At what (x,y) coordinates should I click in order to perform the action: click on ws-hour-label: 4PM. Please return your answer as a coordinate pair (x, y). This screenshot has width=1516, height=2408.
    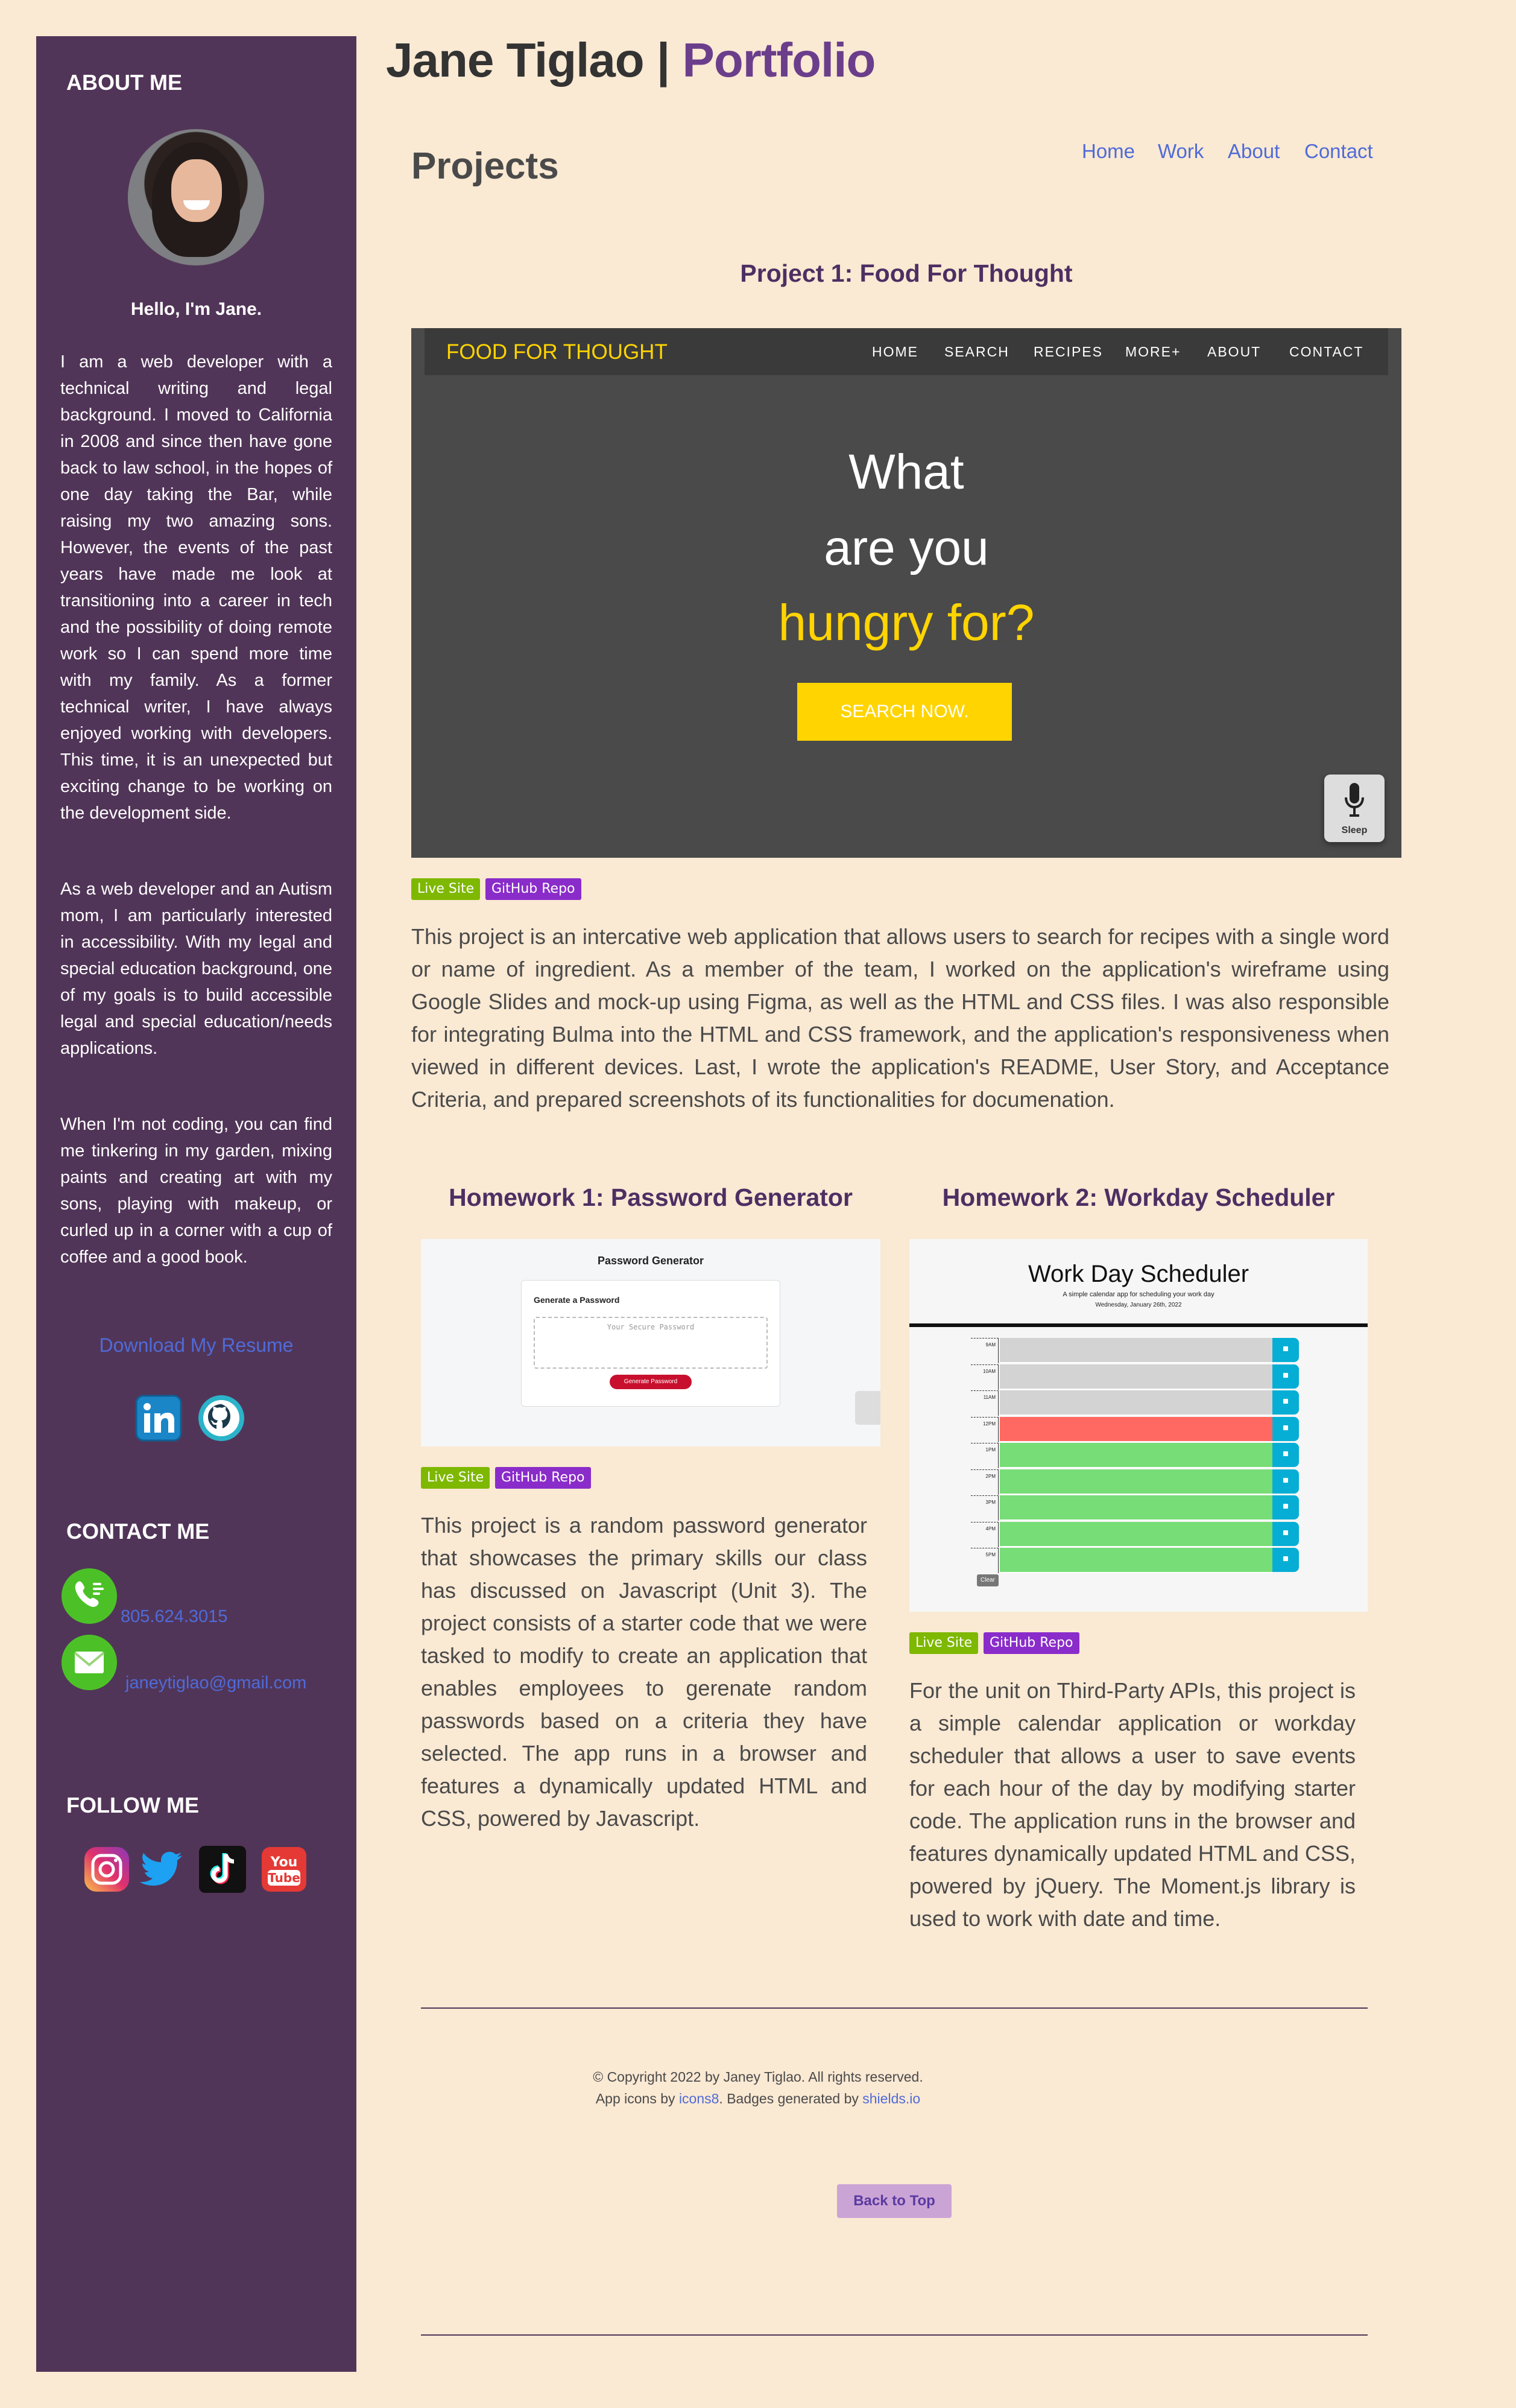
    Looking at the image, I should click on (985, 1534).